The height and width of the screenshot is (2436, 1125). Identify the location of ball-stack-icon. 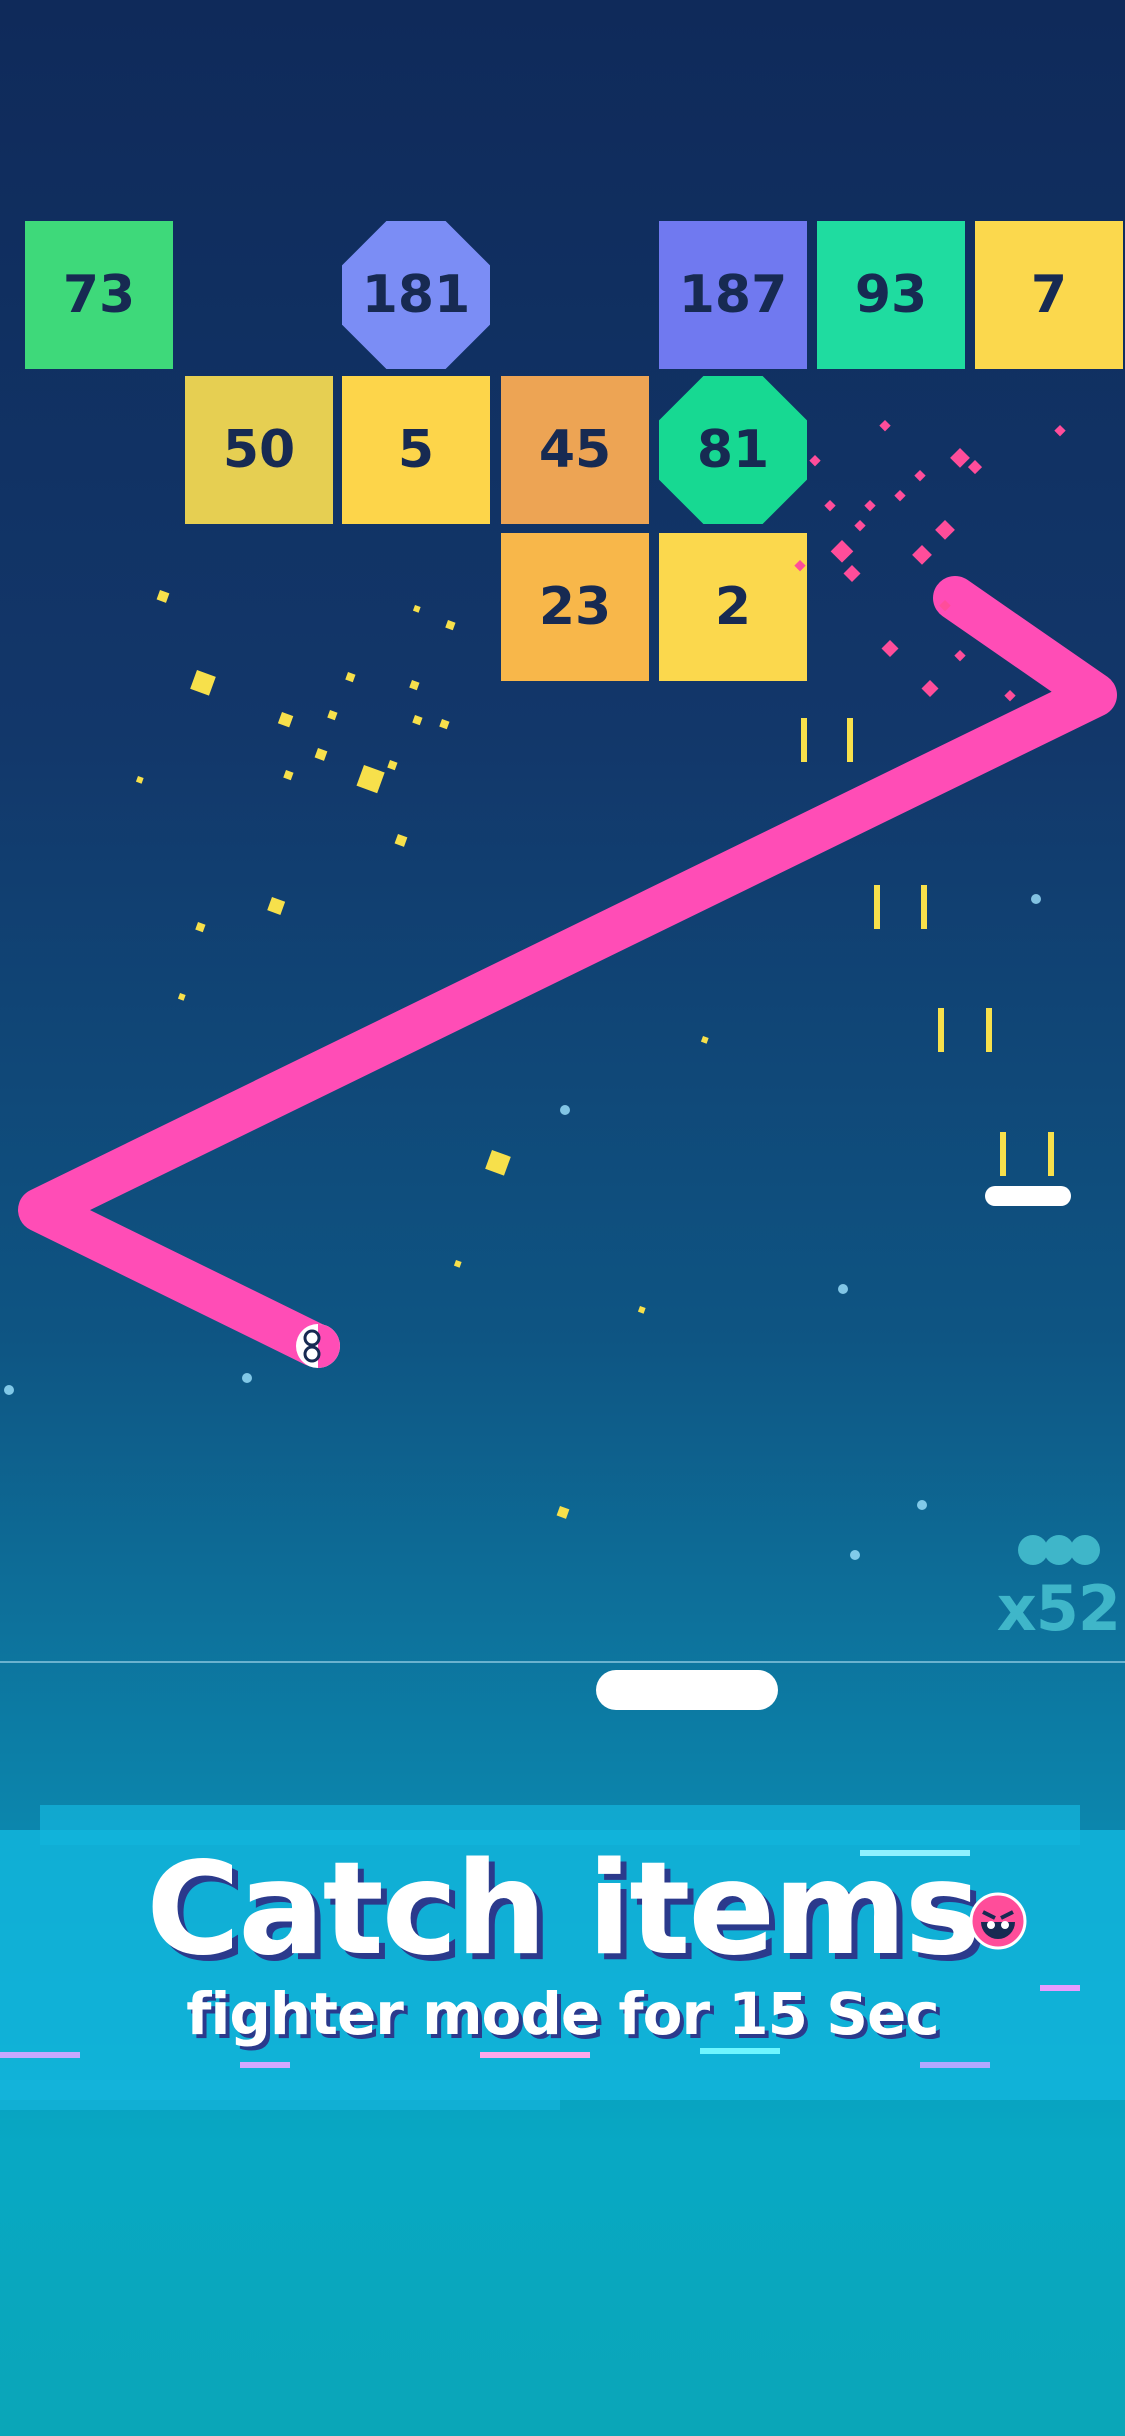
(1066, 1552).